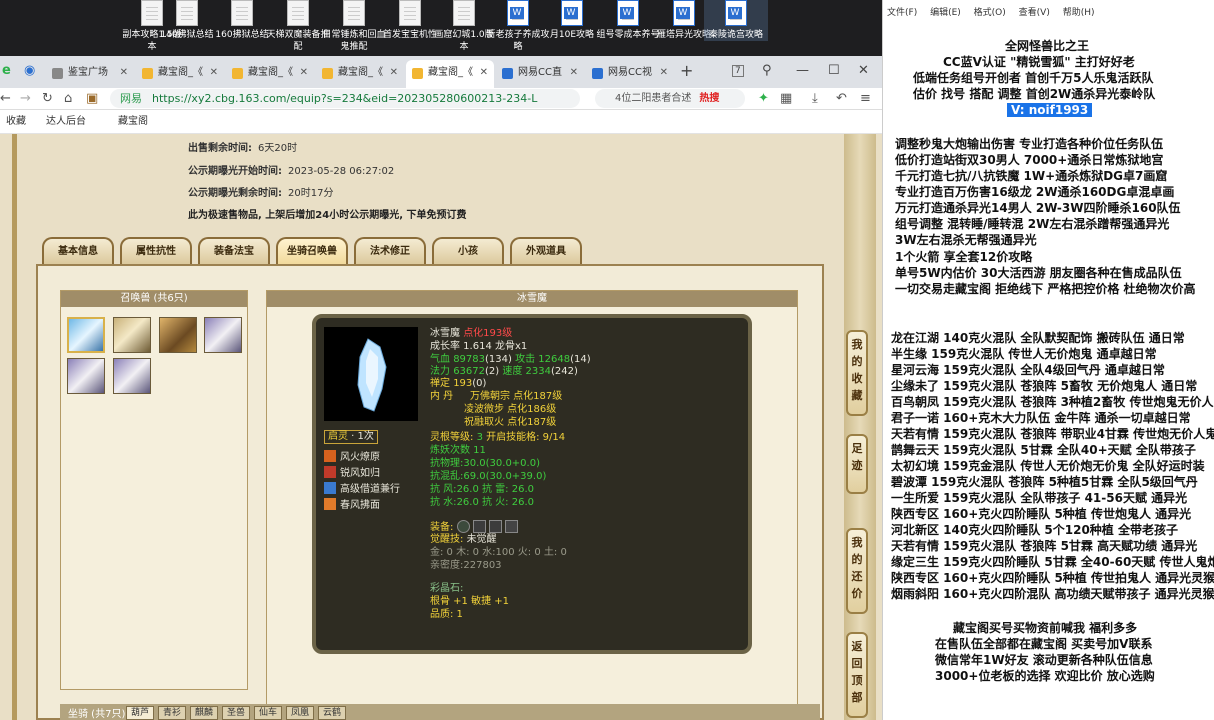  I want to click on new-tab-icon: +, so click(686, 71).